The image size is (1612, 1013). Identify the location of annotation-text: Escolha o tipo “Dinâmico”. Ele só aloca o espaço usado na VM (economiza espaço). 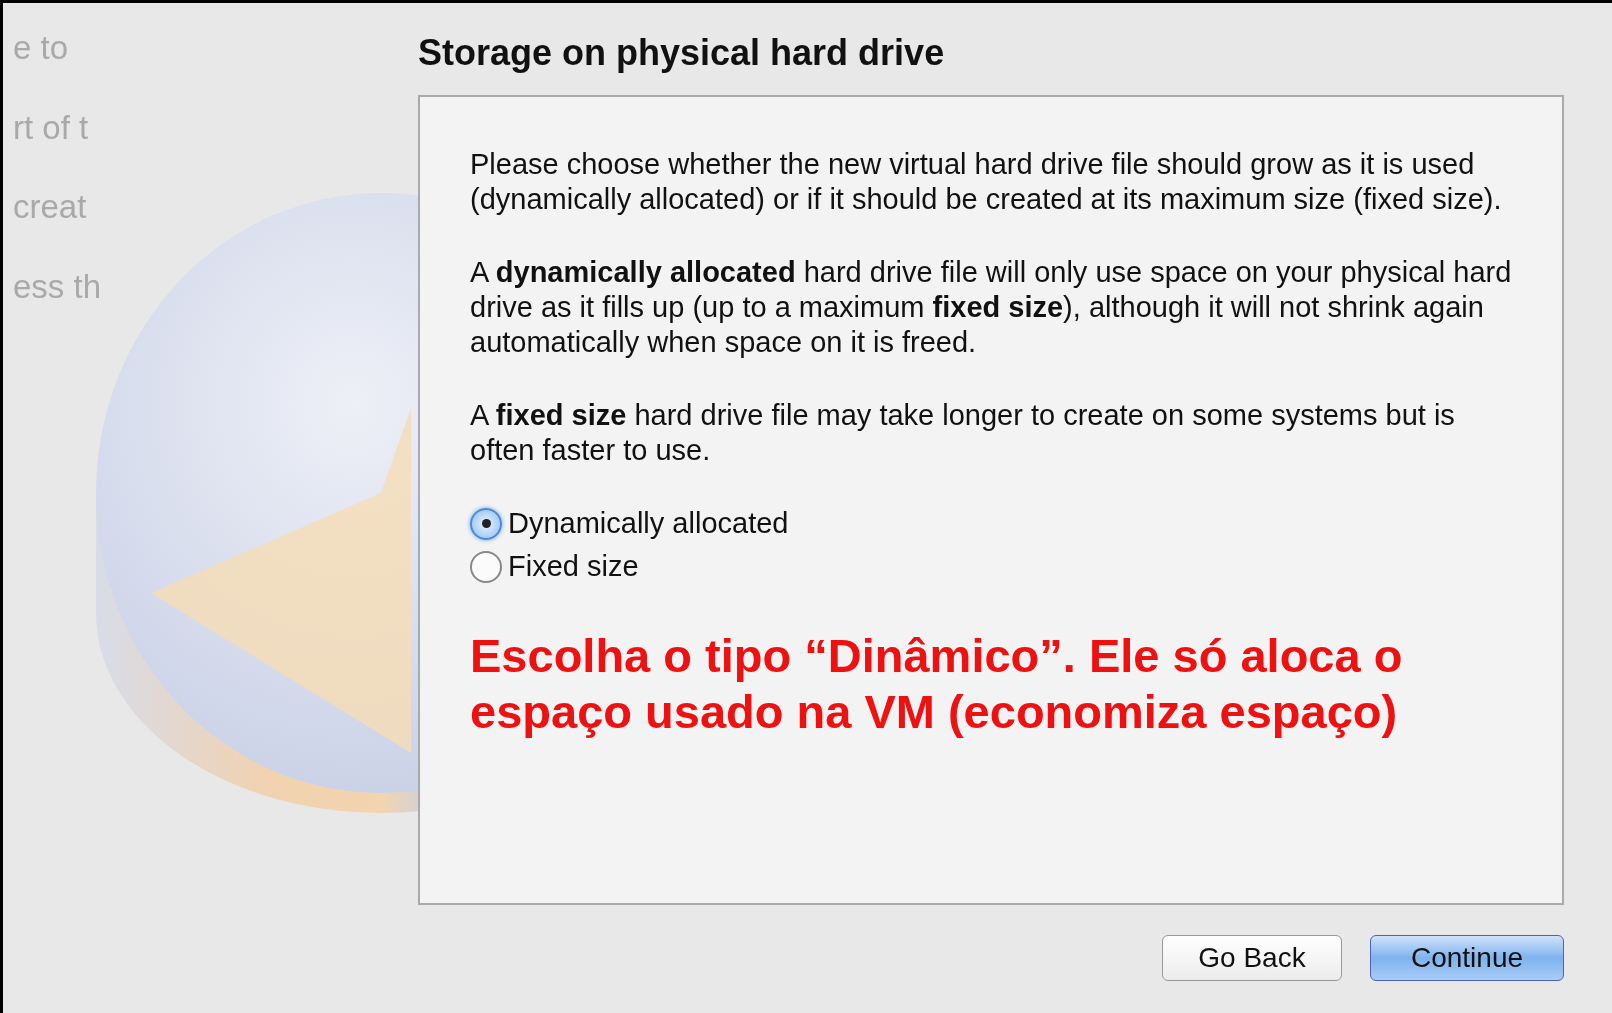
(937, 684).